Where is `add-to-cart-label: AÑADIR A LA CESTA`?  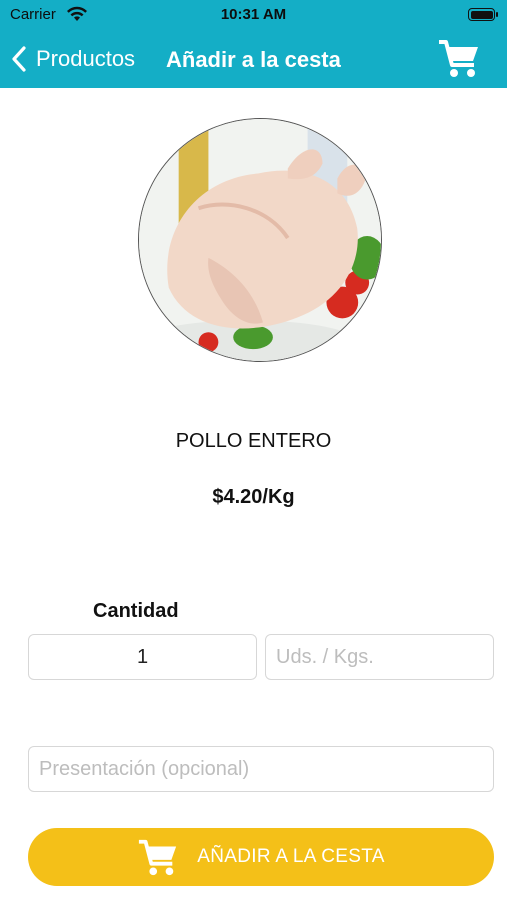
add-to-cart-label: AÑADIR A LA CESTA is located at coordinates (291, 856).